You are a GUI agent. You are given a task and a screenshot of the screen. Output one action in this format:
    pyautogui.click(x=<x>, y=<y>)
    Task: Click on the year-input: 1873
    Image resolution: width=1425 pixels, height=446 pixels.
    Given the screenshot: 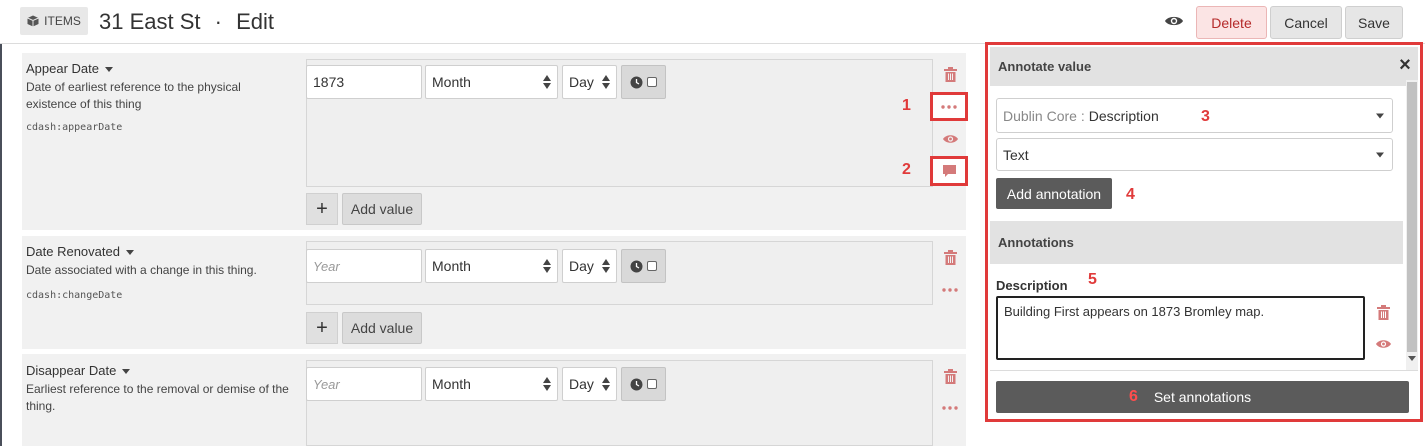 What is the action you would take?
    pyautogui.click(x=364, y=82)
    